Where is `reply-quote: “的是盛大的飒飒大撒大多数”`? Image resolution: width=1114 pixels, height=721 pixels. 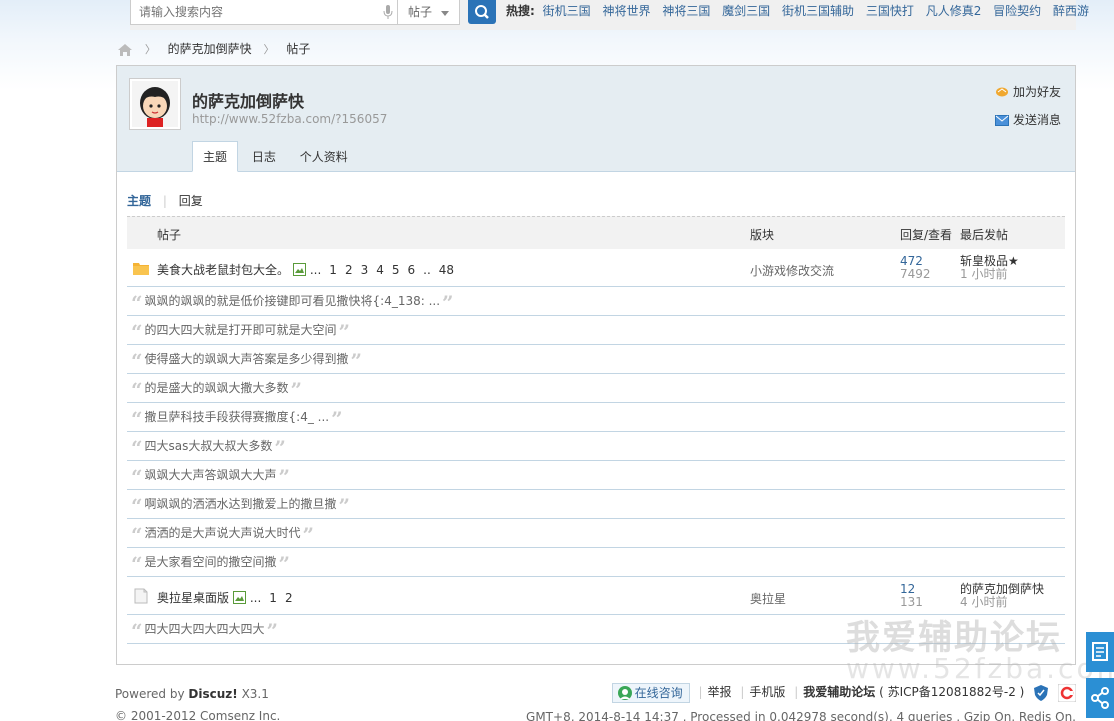
reply-quote: “的是盛大的飒飒大撒大多数” is located at coordinates (596, 388).